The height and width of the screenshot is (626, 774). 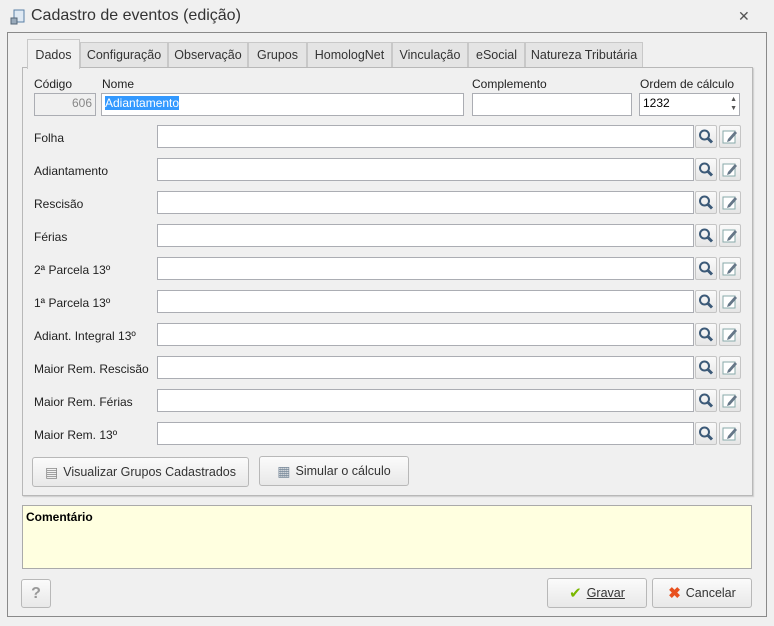 What do you see at coordinates (149, 472) in the screenshot?
I see `visualizar-label: Visualizar Grupos Cadastrados` at bounding box center [149, 472].